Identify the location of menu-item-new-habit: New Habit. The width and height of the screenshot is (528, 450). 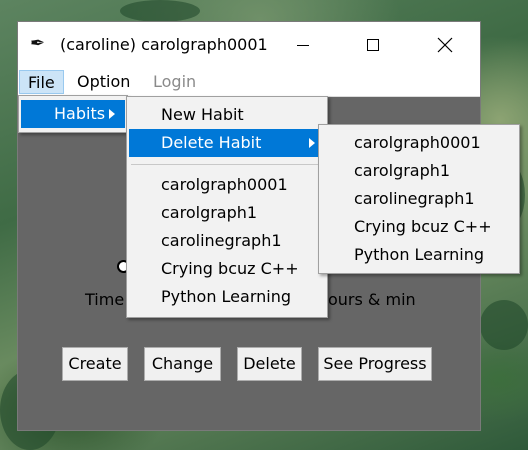
(227, 115).